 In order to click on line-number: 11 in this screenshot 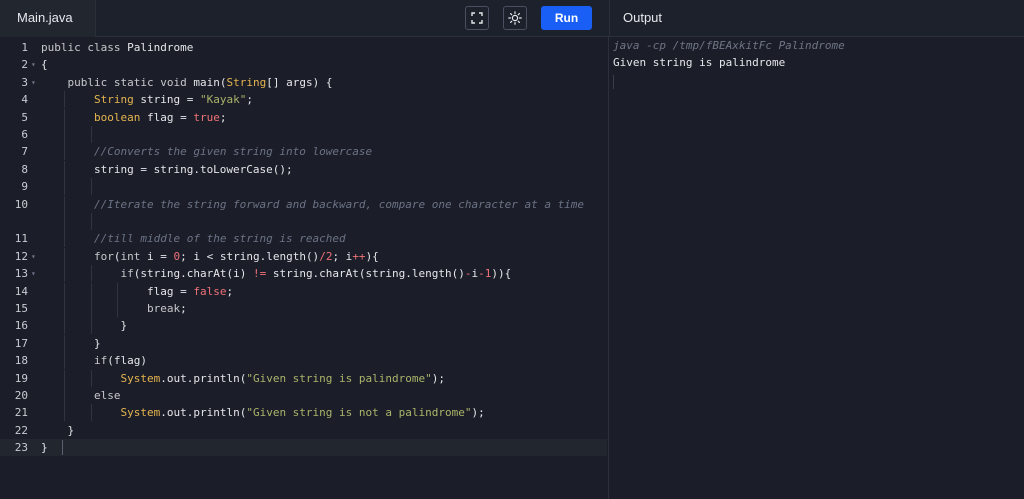, I will do `click(21, 239)`.